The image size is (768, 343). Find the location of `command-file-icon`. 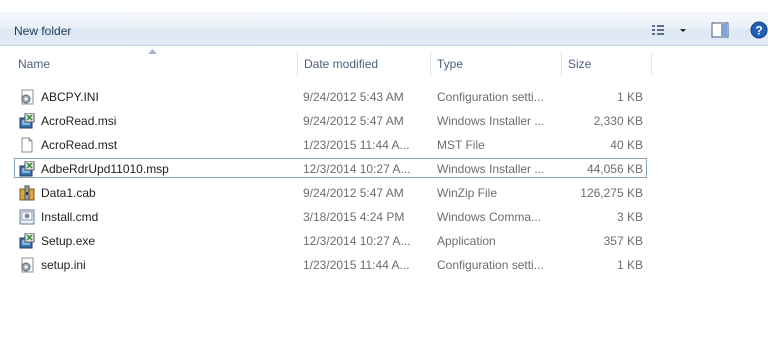

command-file-icon is located at coordinates (27, 217).